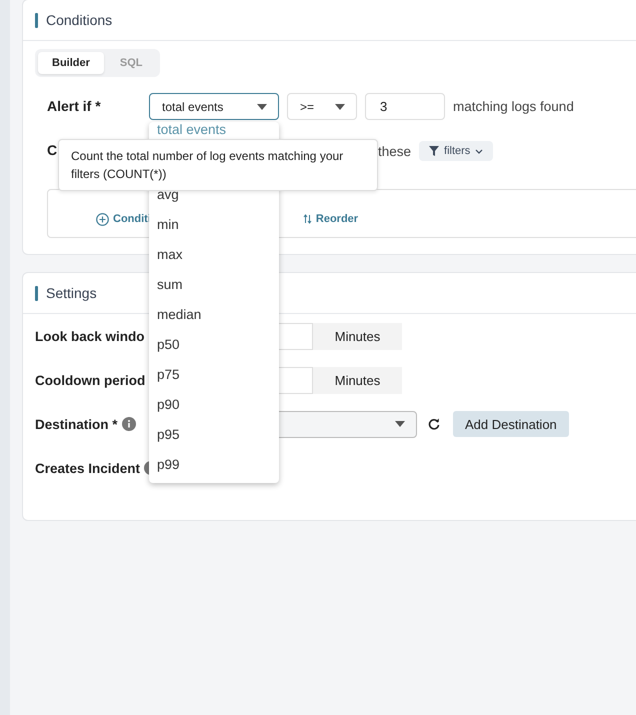 The width and height of the screenshot is (636, 715). Describe the element at coordinates (90, 336) in the screenshot. I see `field-label: Look back windo` at that location.